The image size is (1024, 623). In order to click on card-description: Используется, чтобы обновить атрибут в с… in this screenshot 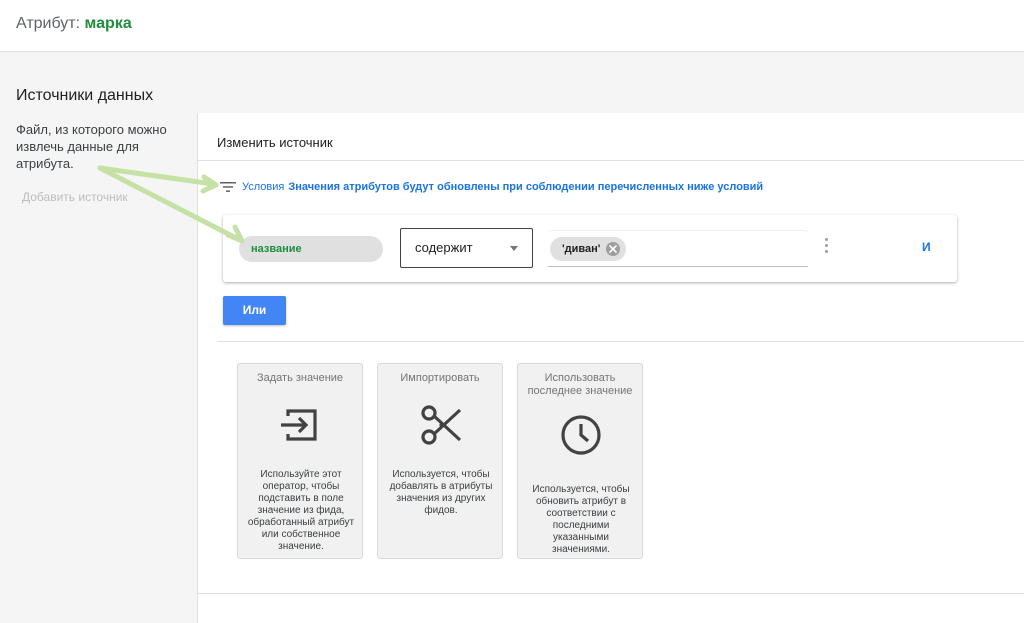, I will do `click(581, 519)`.